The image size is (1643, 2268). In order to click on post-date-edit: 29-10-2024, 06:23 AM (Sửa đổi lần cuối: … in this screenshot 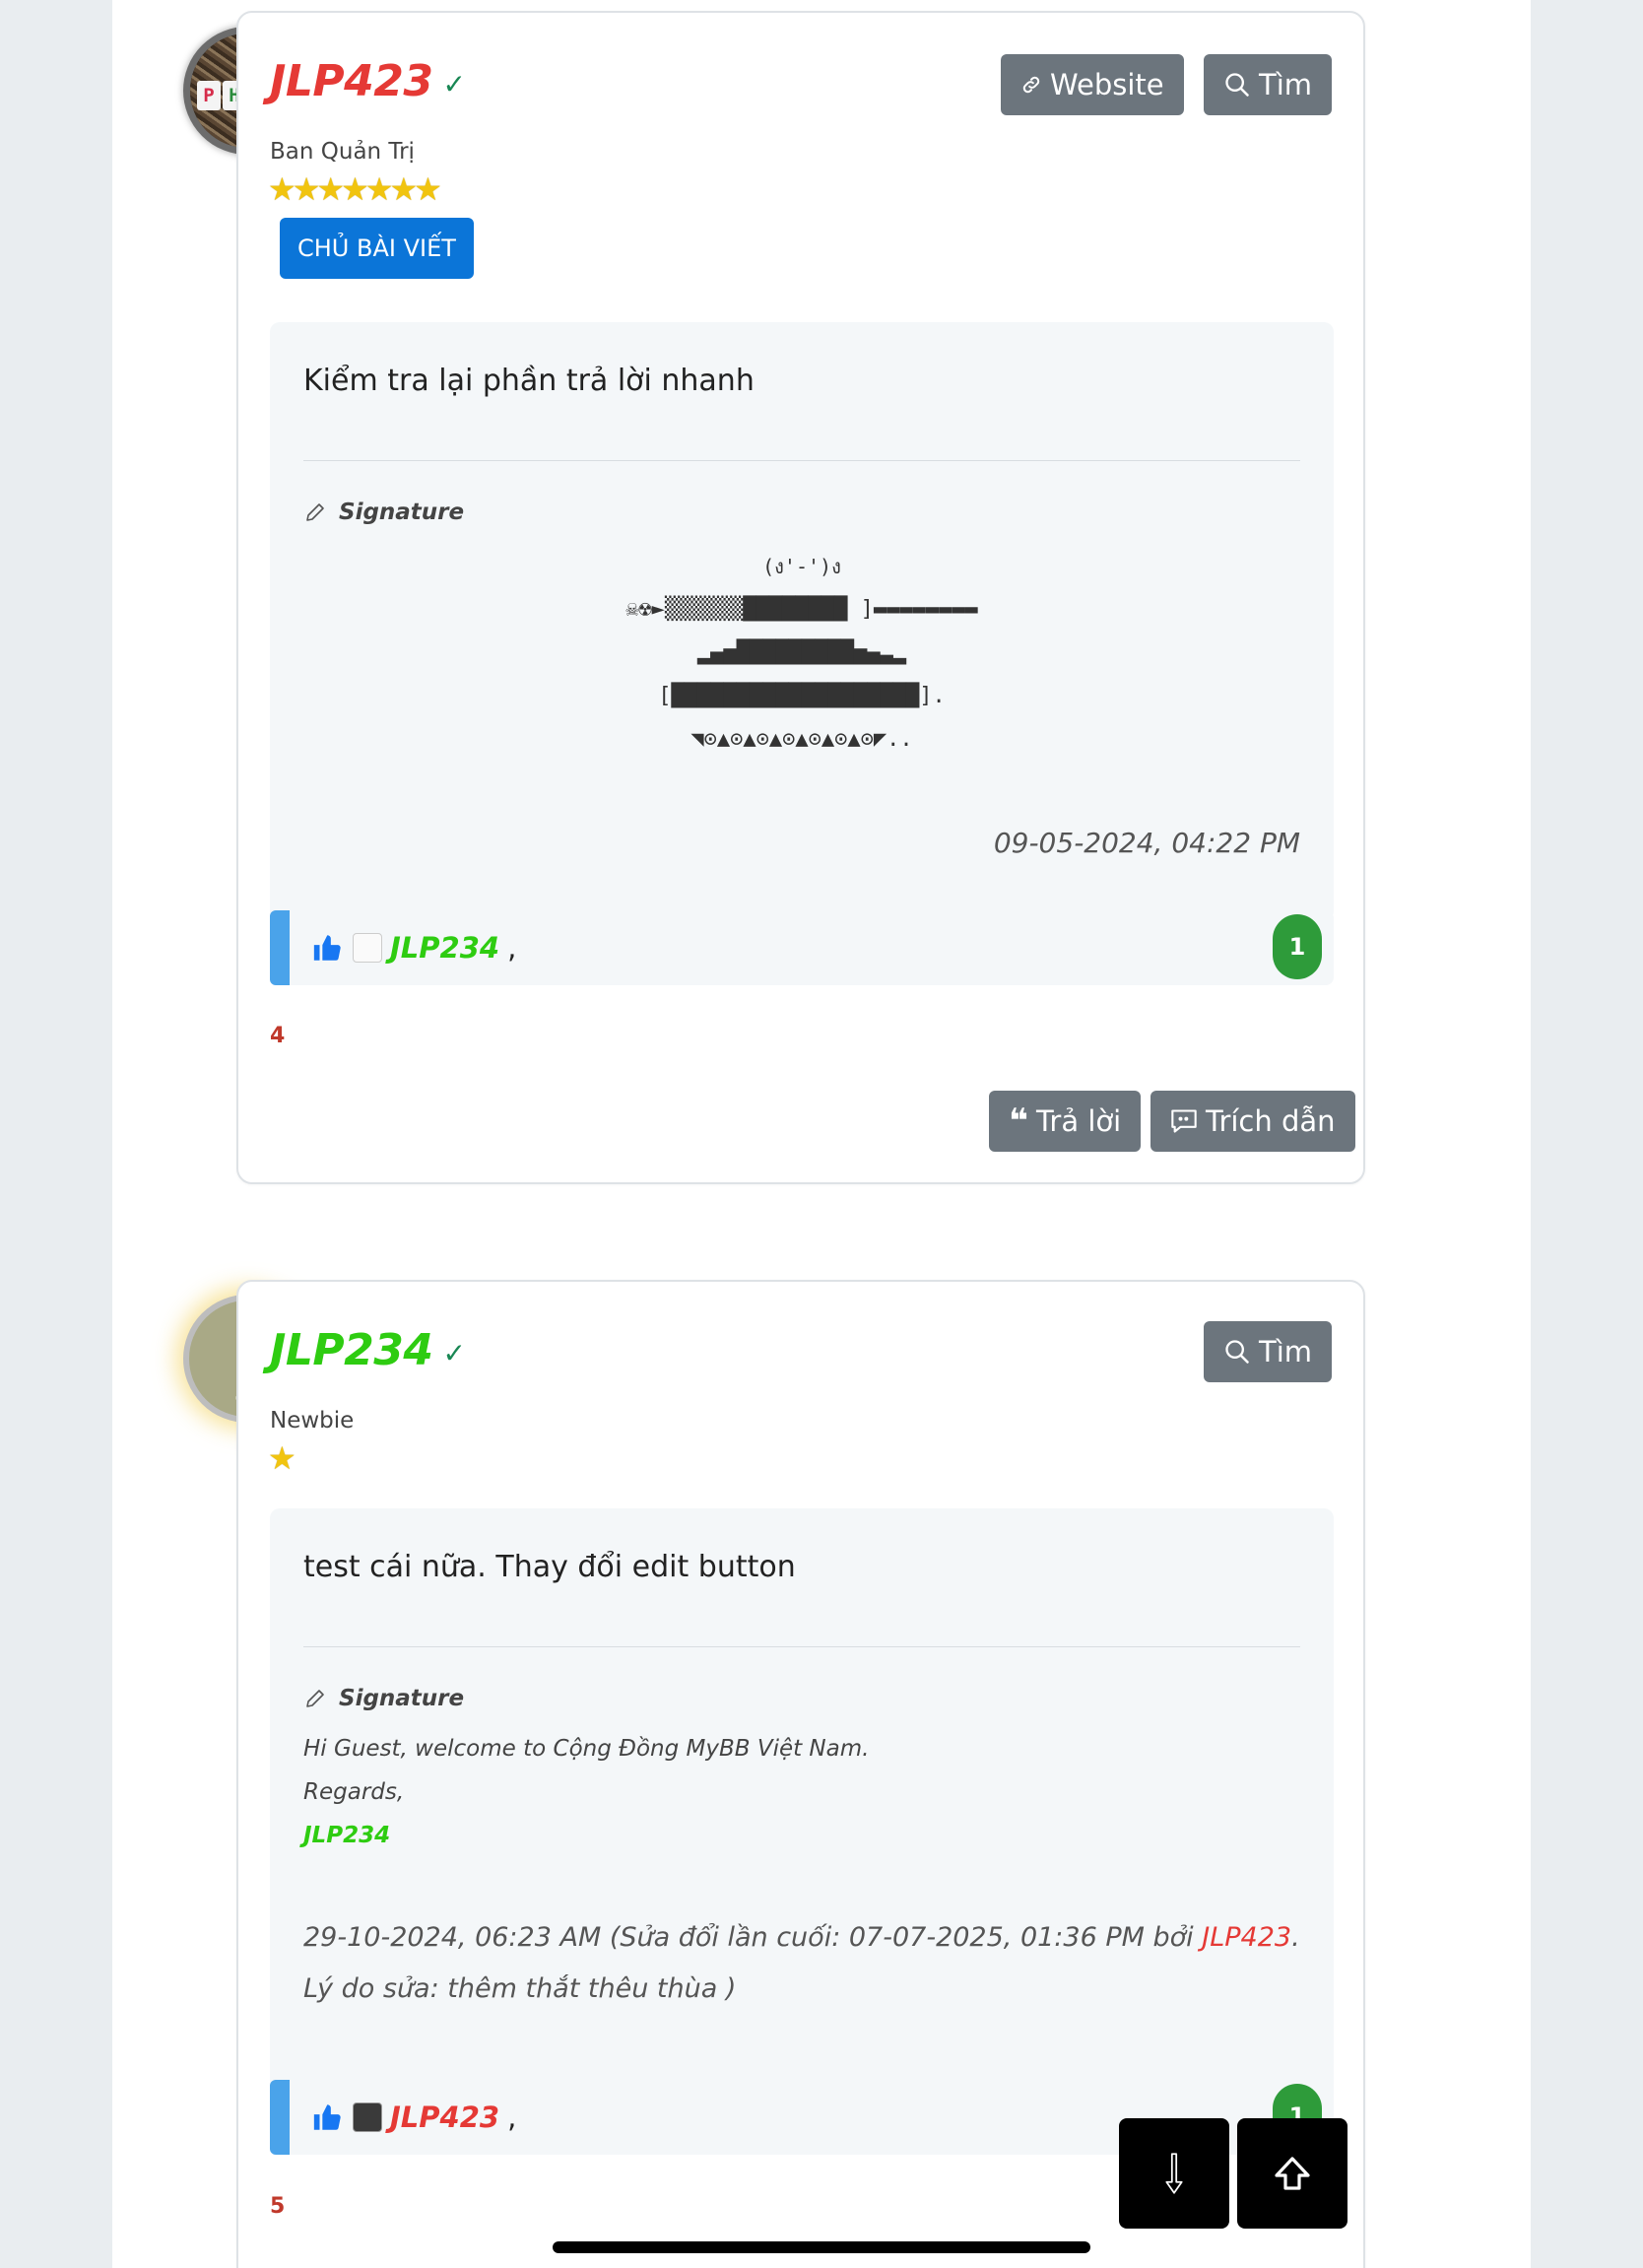, I will do `click(801, 1963)`.